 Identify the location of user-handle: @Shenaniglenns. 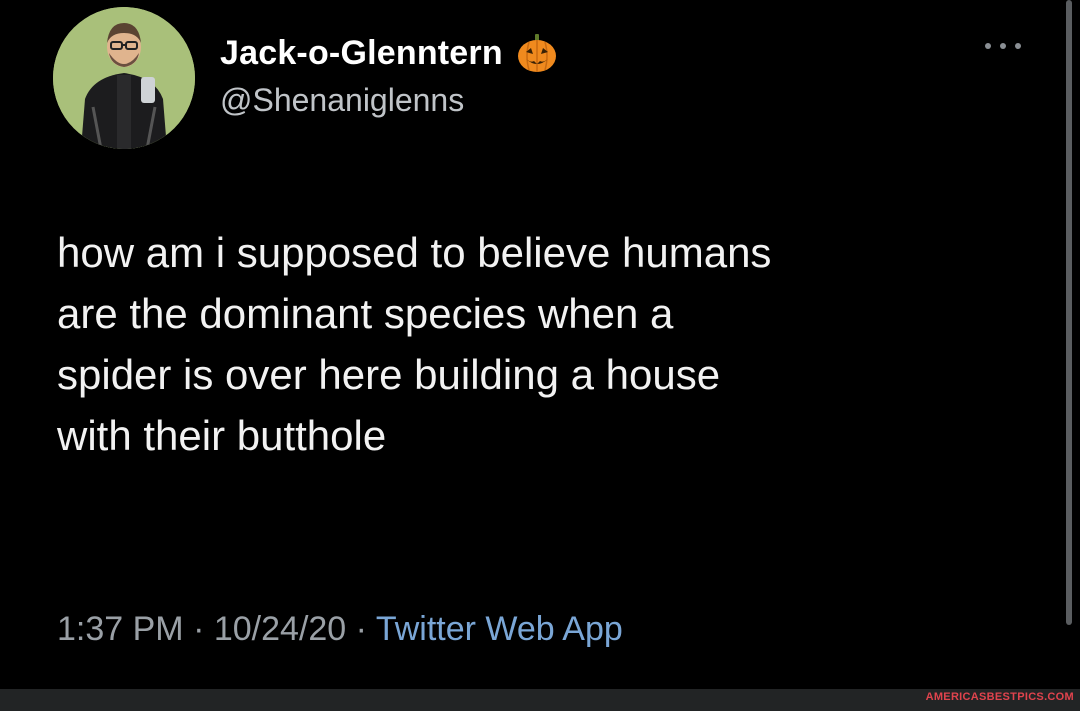
(389, 100).